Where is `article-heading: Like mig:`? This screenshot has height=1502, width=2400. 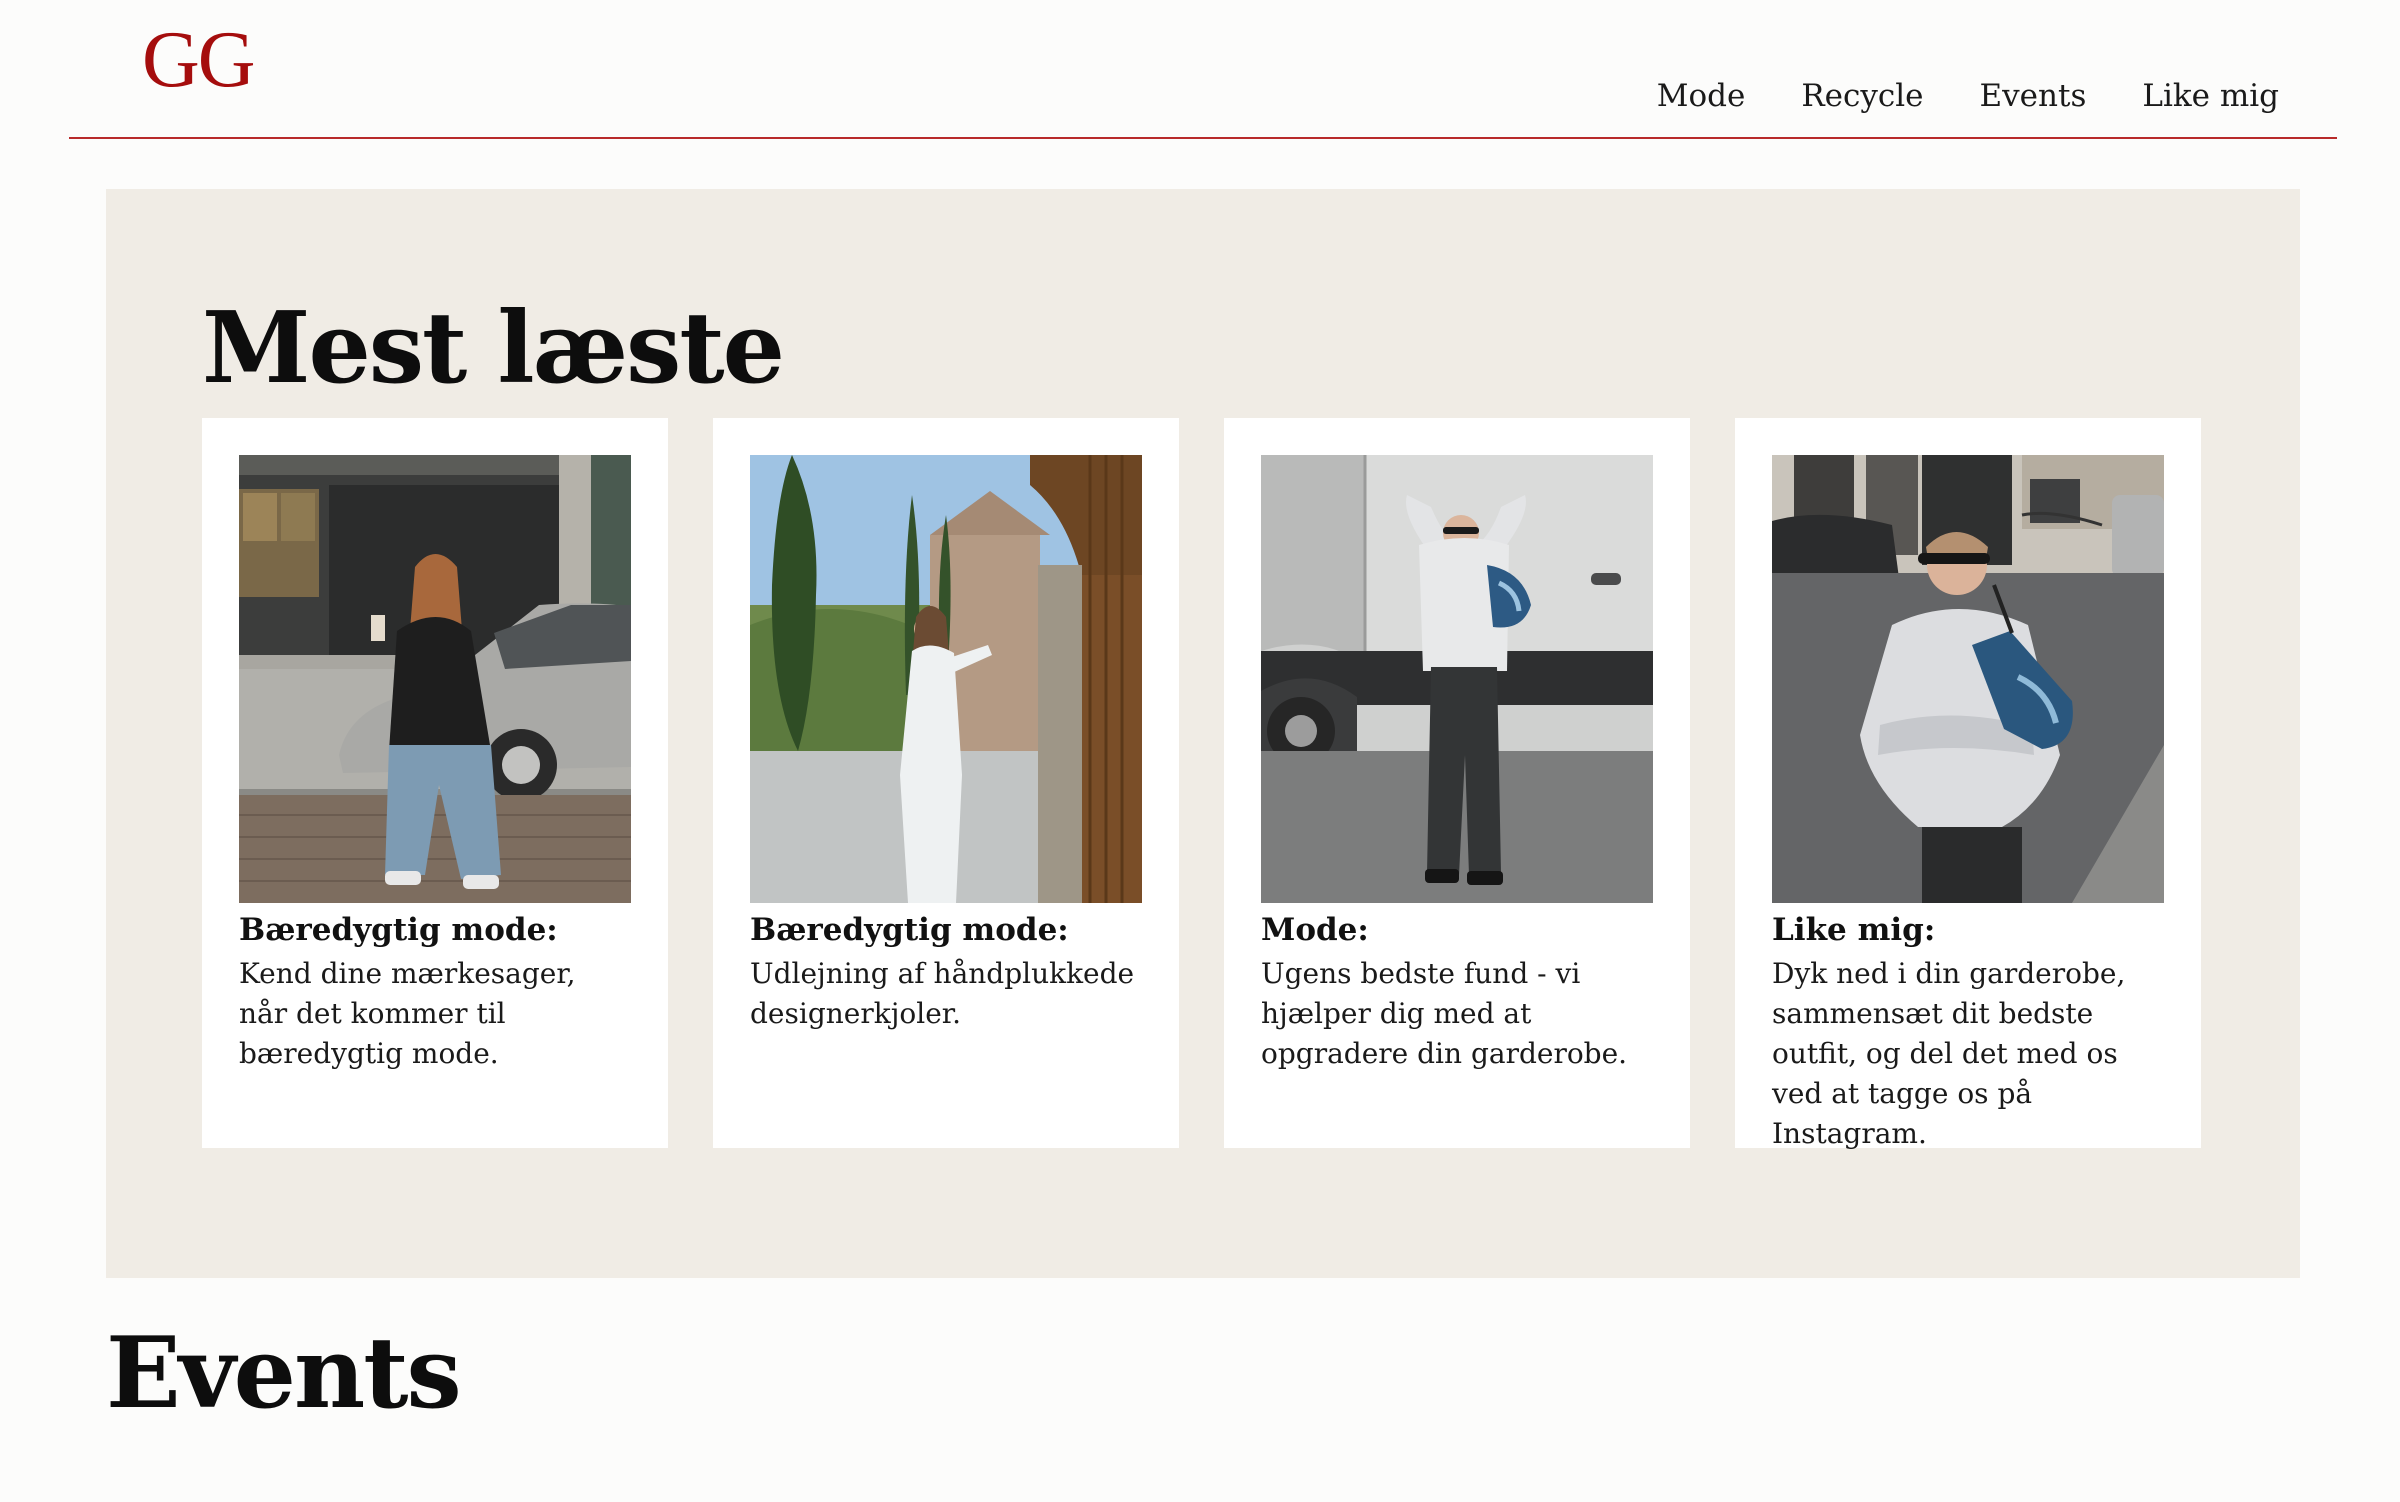 article-heading: Like mig: is located at coordinates (1854, 930).